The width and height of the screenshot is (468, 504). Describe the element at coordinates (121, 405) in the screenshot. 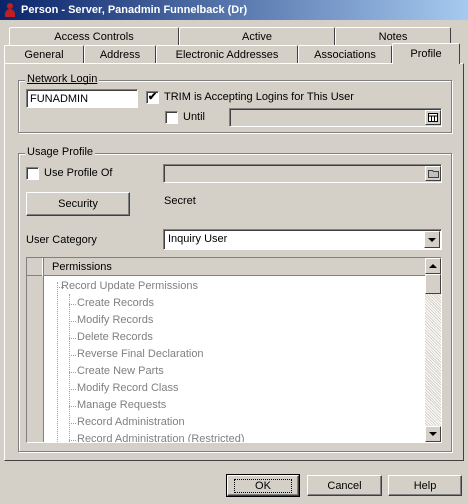

I see `tree-item: Manage Requests` at that location.